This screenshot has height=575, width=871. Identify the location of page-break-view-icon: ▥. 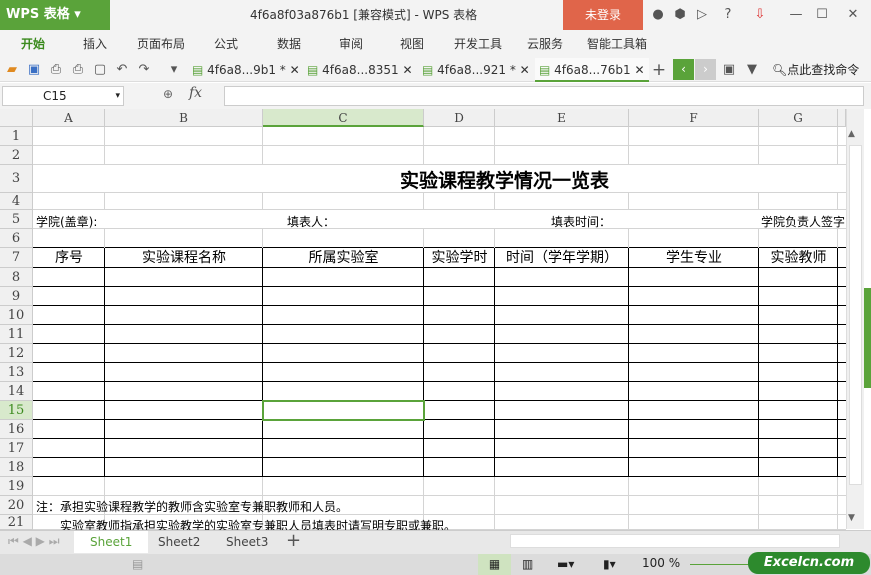
(527, 564).